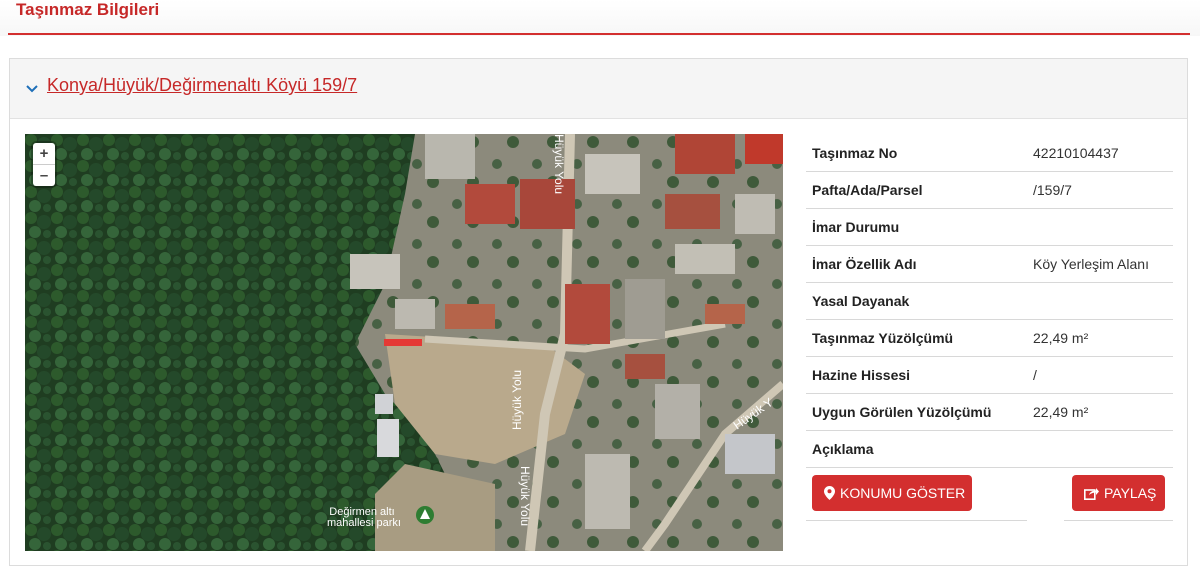 Image resolution: width=1200 pixels, height=579 pixels. What do you see at coordinates (32, 88) in the screenshot?
I see `chevron-down-icon` at bounding box center [32, 88].